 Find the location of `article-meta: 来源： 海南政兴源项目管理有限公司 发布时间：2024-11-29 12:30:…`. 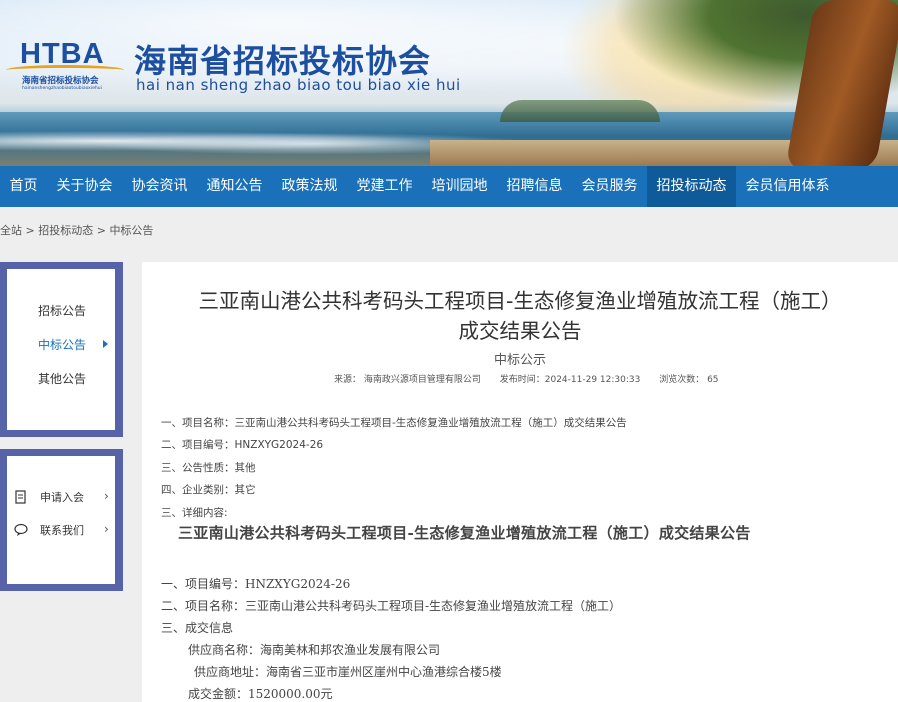

article-meta: 来源： 海南政兴源项目管理有限公司 发布时间：2024-11-29 12:30:… is located at coordinates (534, 378).